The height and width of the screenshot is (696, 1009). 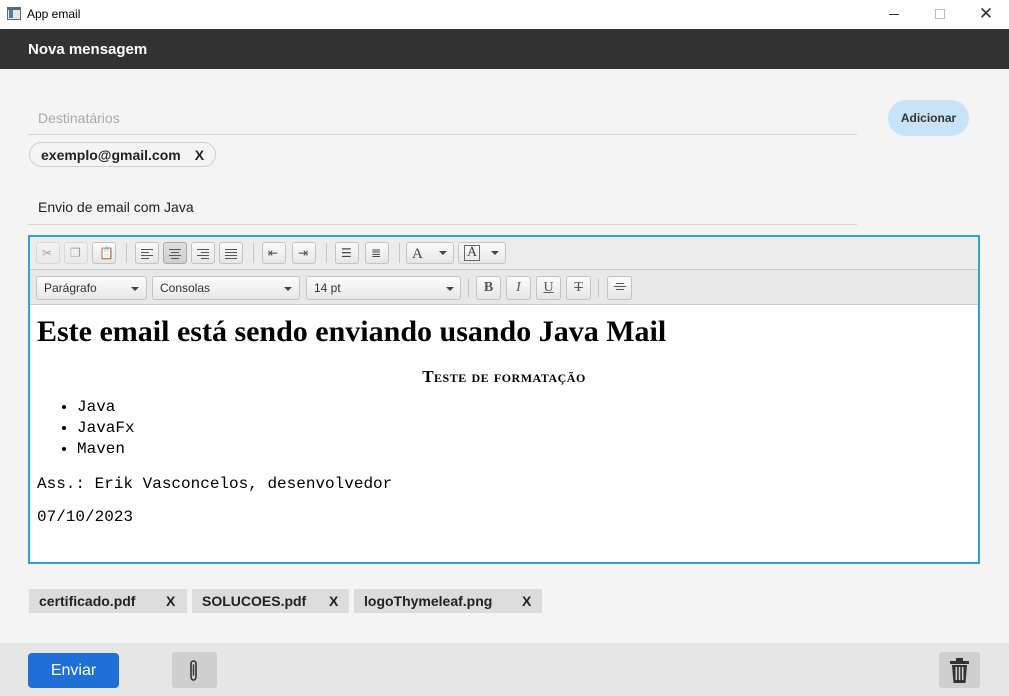 I want to click on outdent-button: ⇤, so click(x=274, y=253).